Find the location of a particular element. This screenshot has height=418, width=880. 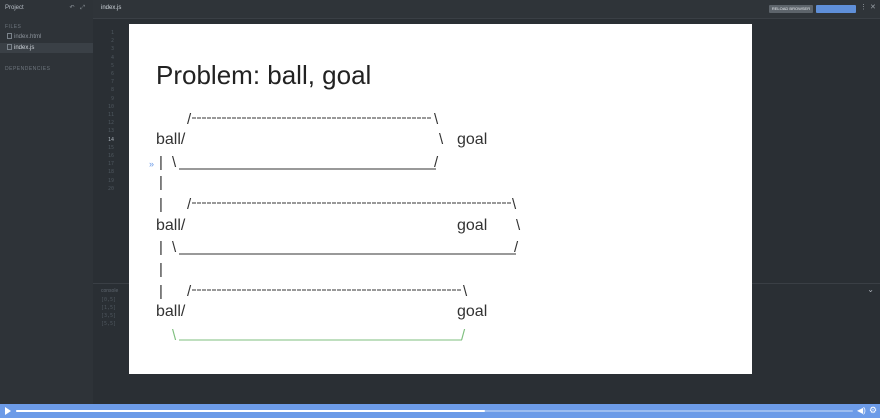

line-number: 9 is located at coordinates (112, 98).